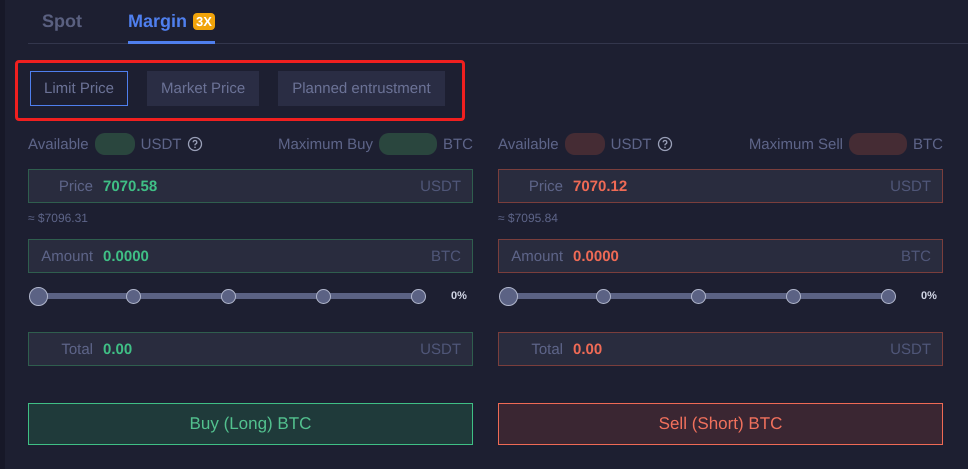 This screenshot has width=968, height=469. Describe the element at coordinates (361, 88) in the screenshot. I see `order-type-button: Planned entrustment` at that location.